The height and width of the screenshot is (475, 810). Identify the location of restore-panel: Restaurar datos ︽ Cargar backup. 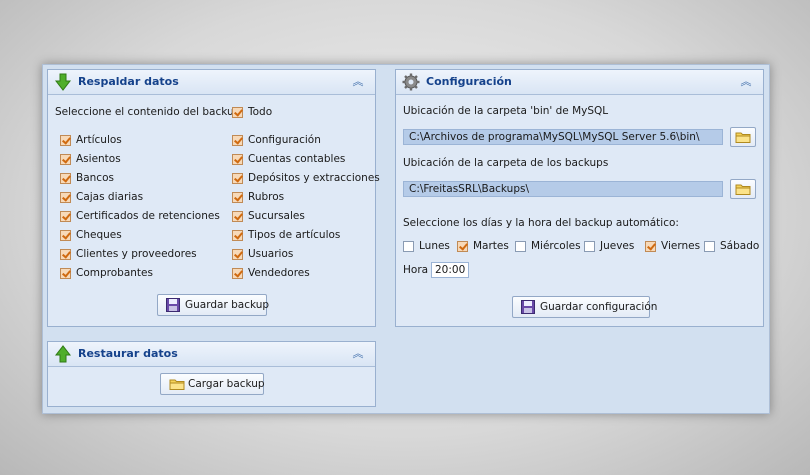
(211, 374).